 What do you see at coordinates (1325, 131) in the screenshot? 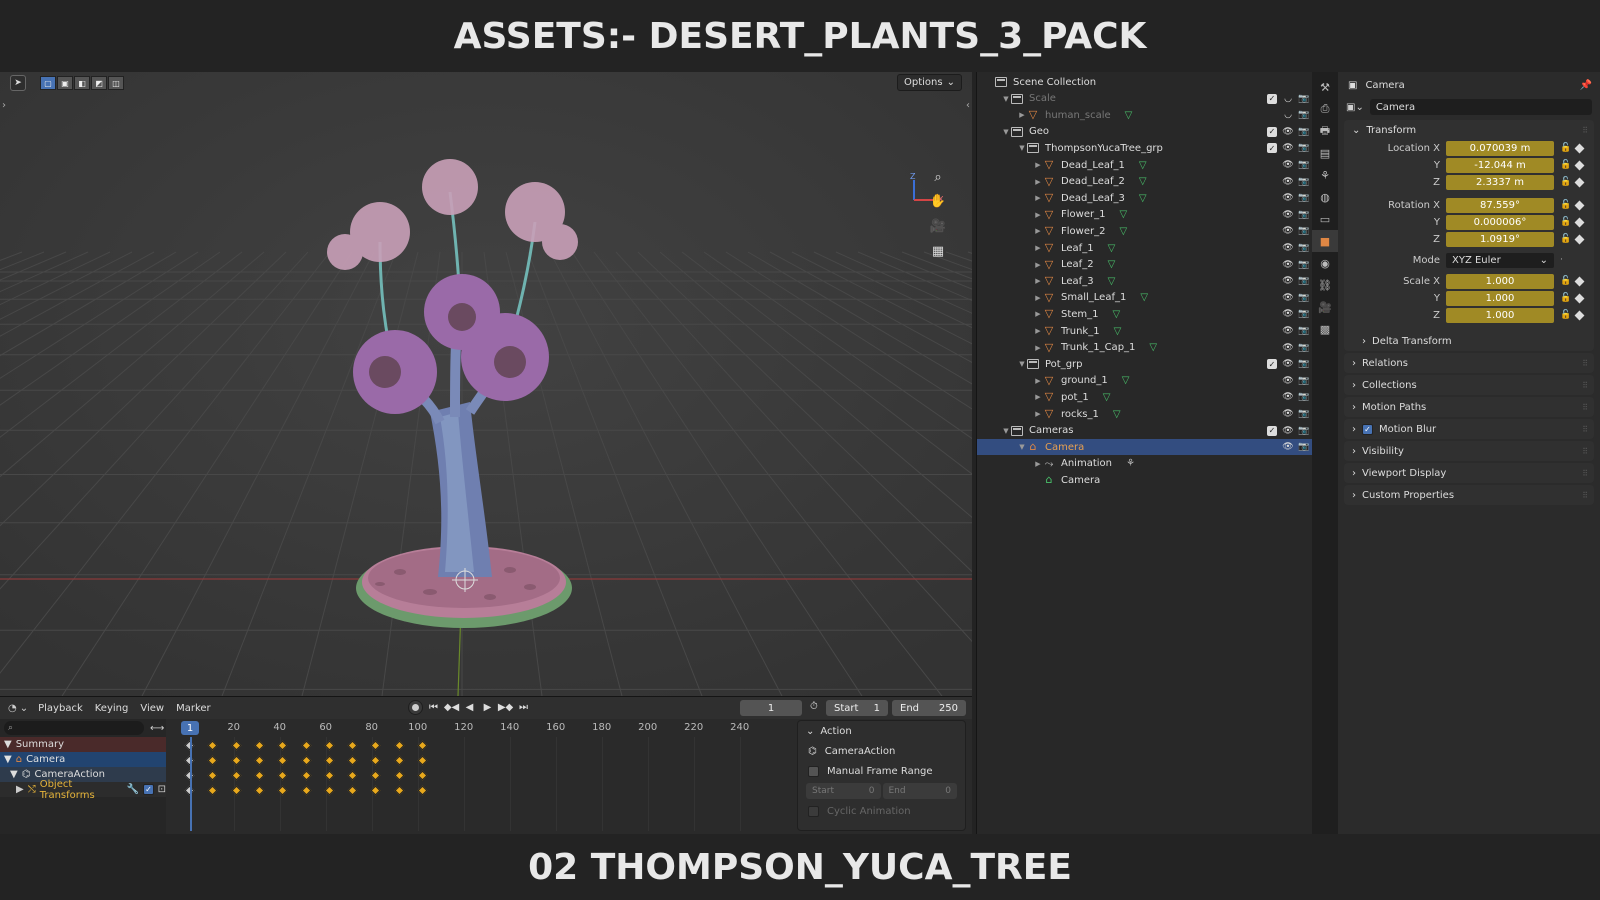
I see `output-tab-icon: 🖶` at bounding box center [1325, 131].